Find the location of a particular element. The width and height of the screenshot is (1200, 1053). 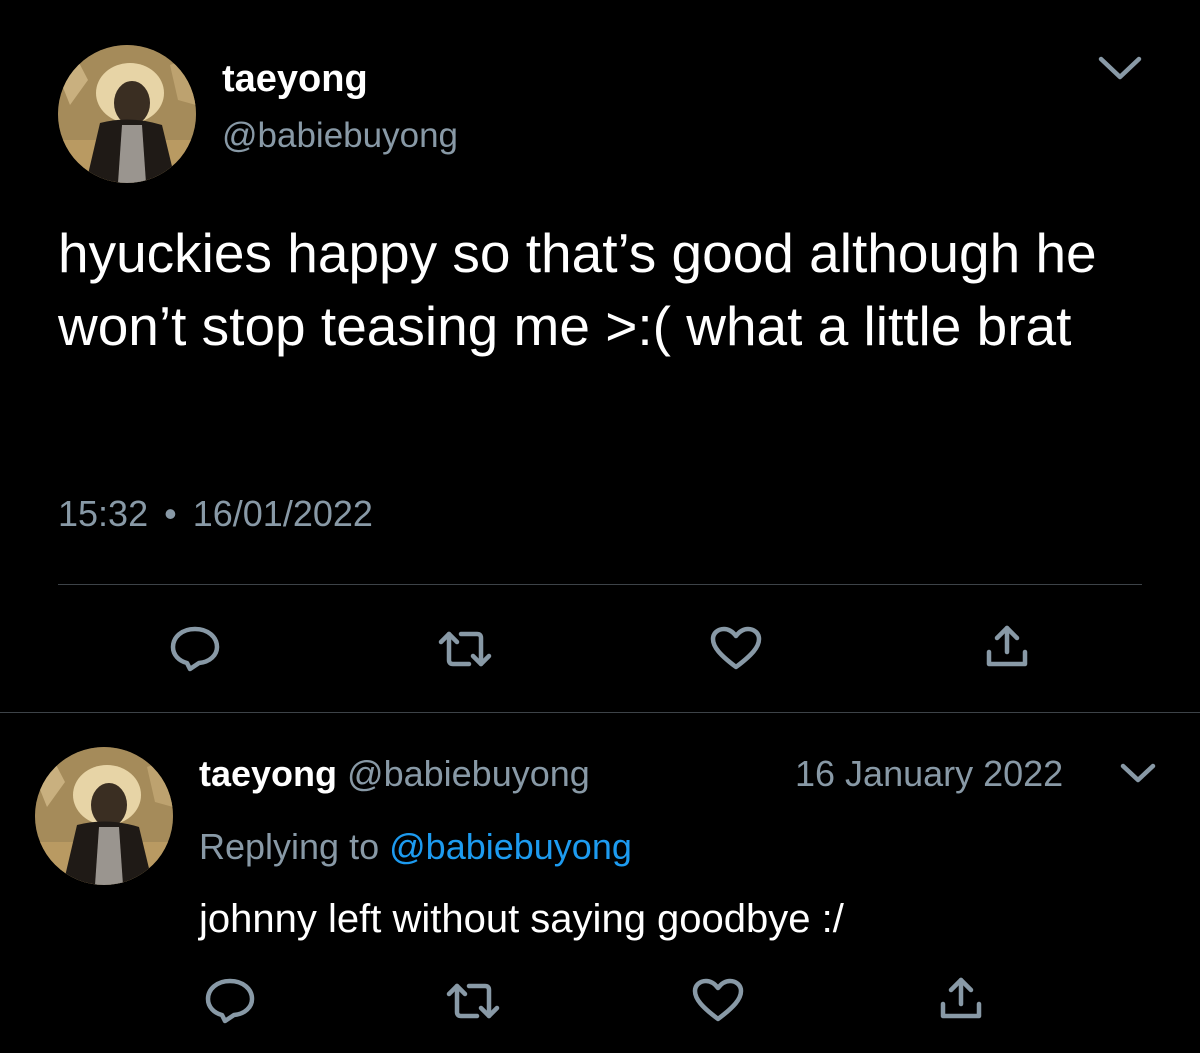

reply-header: taeyong @babiebuyong is located at coordinates (394, 774).